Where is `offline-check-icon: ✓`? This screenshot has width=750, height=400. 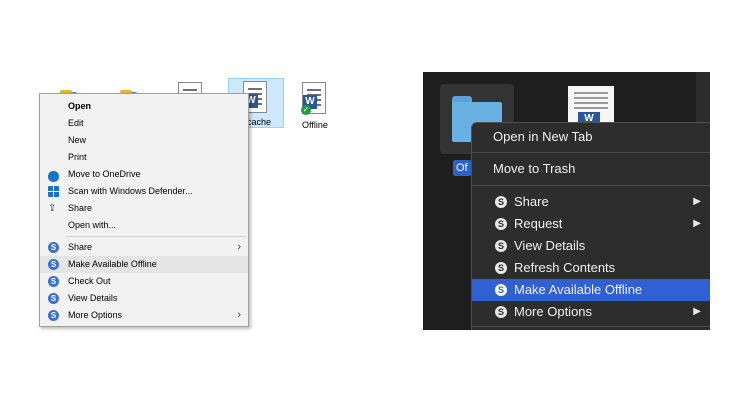 offline-check-icon: ✓ is located at coordinates (306, 110).